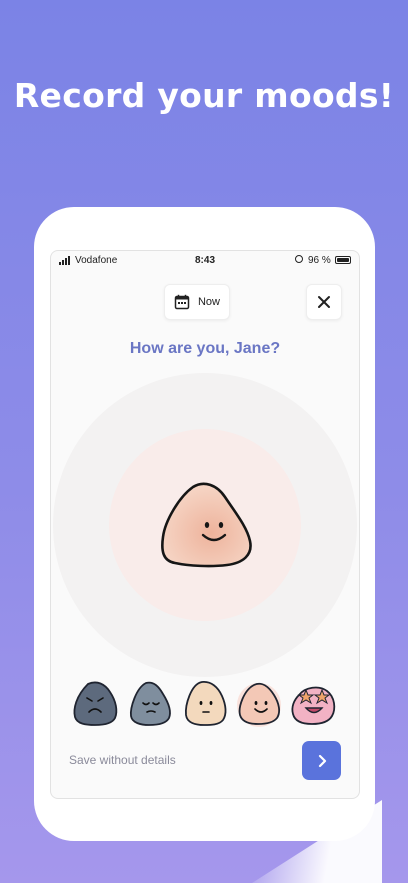 This screenshot has height=883, width=408. I want to click on calendar-icon, so click(182, 302).